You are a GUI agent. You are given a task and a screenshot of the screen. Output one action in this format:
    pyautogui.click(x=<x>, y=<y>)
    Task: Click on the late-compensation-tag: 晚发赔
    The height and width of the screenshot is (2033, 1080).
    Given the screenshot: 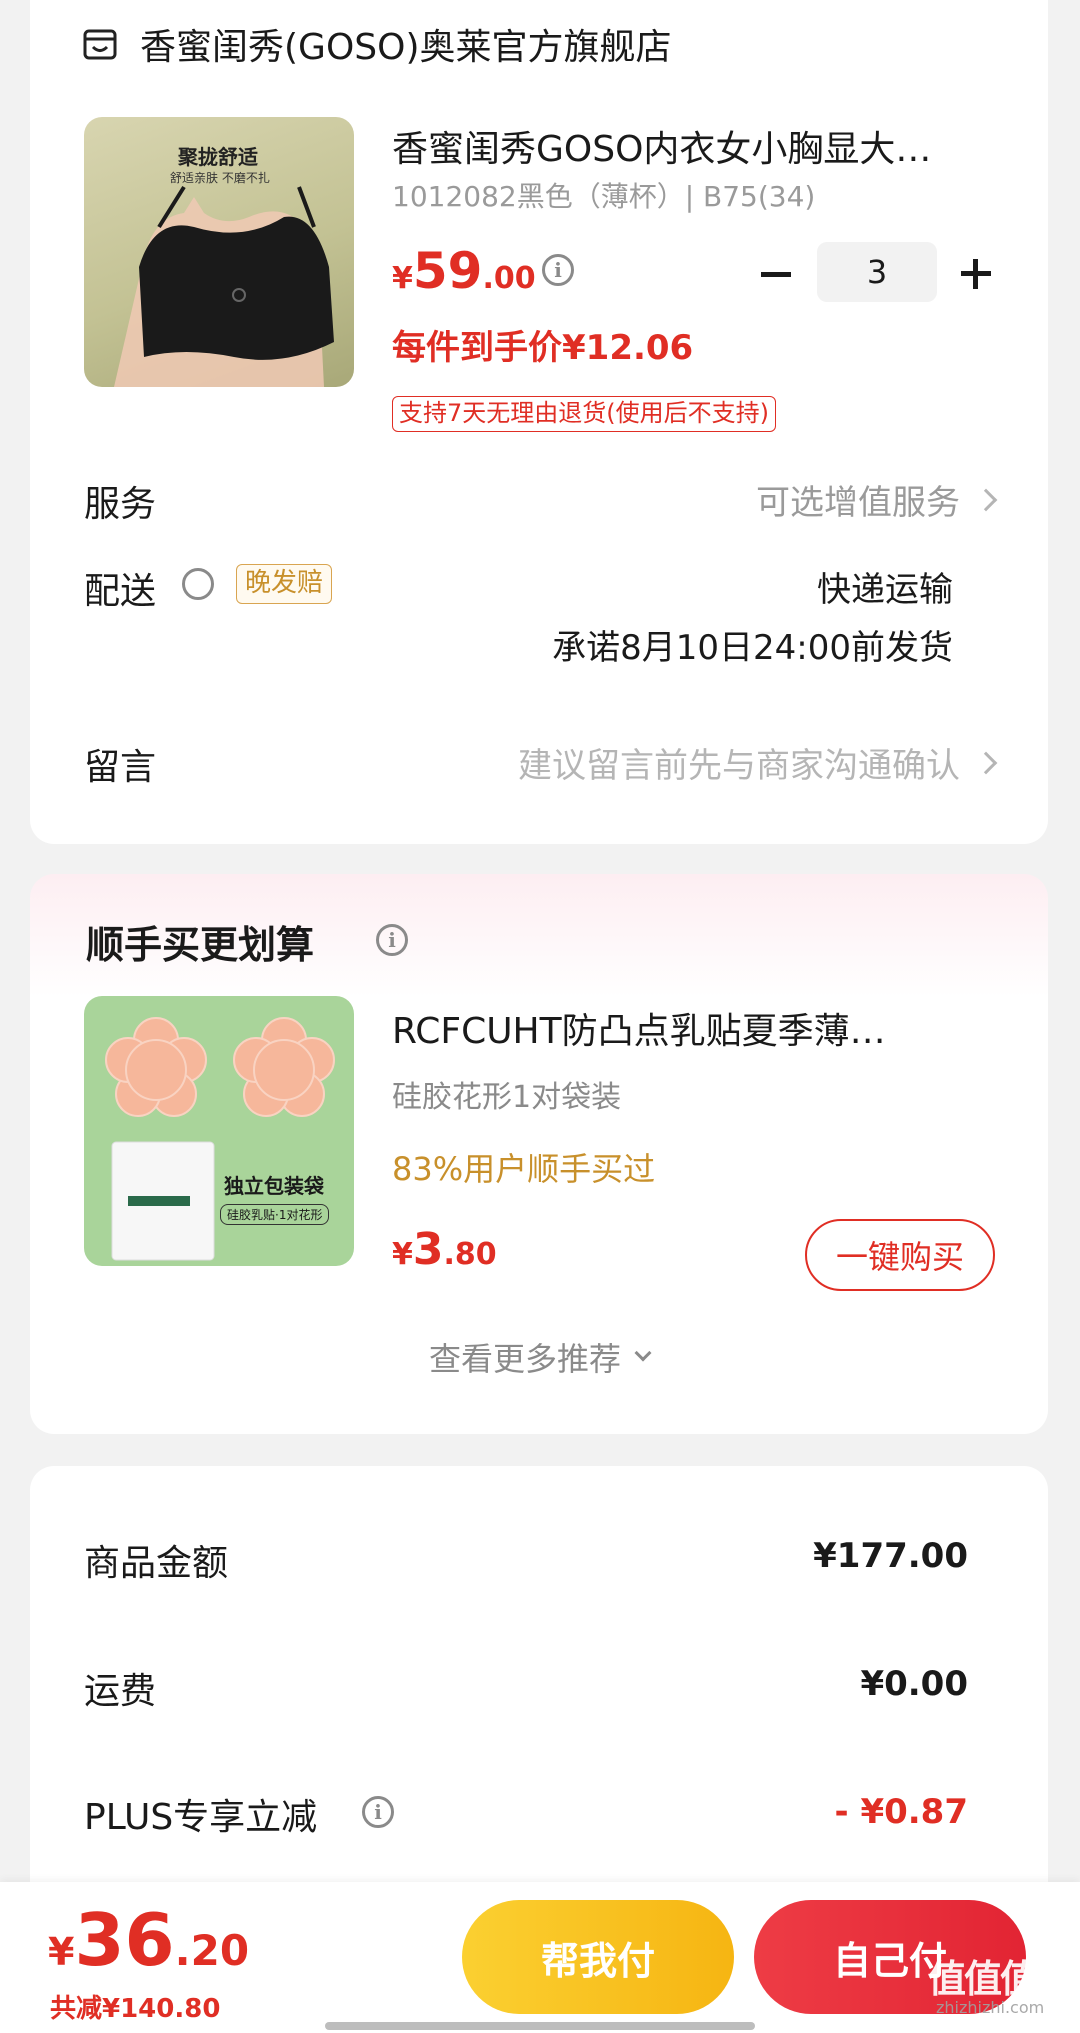 What is the action you would take?
    pyautogui.click(x=284, y=584)
    